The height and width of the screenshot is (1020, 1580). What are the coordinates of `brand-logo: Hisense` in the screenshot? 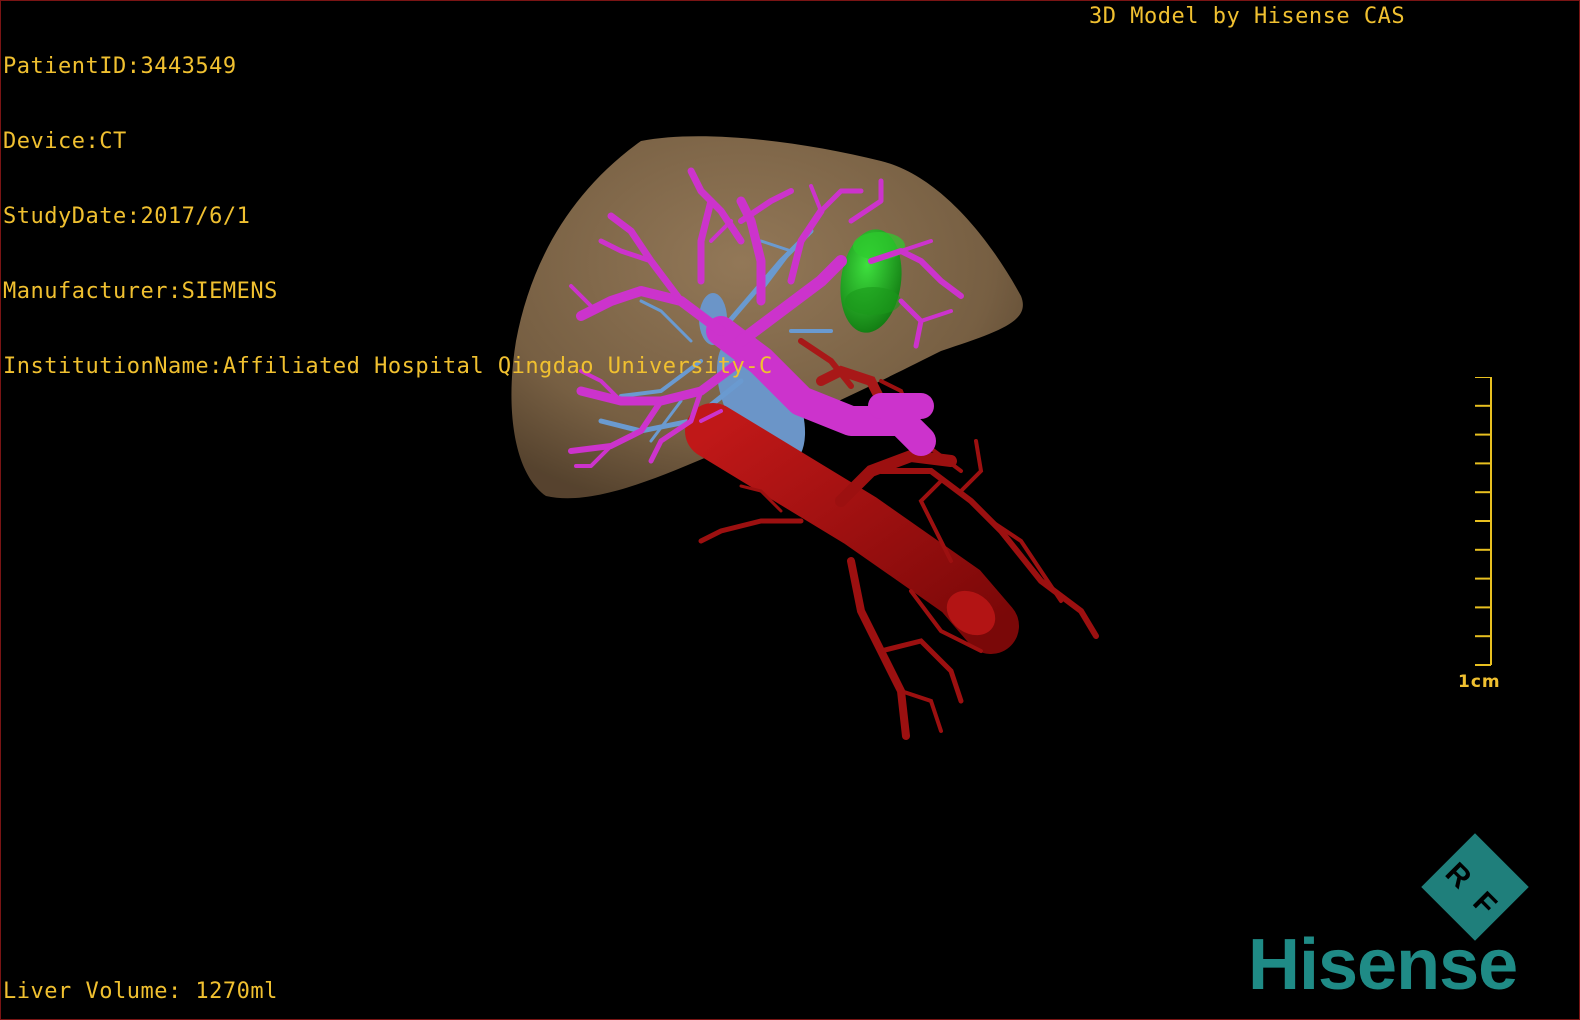 It's located at (1383, 965).